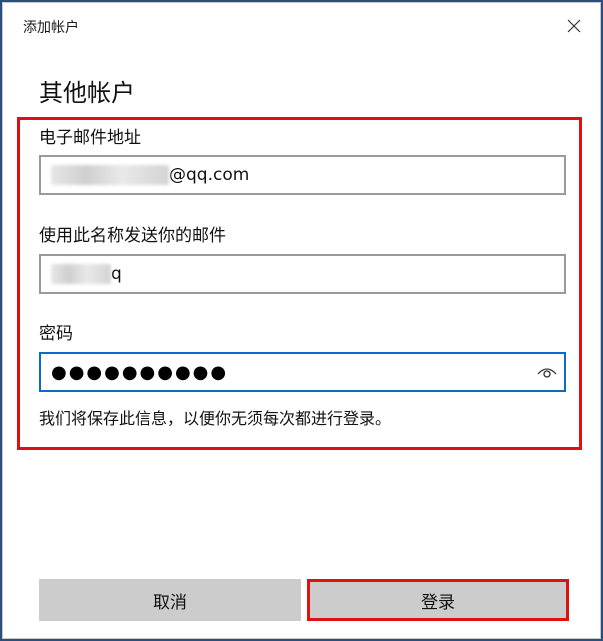  I want to click on close-button, so click(574, 26).